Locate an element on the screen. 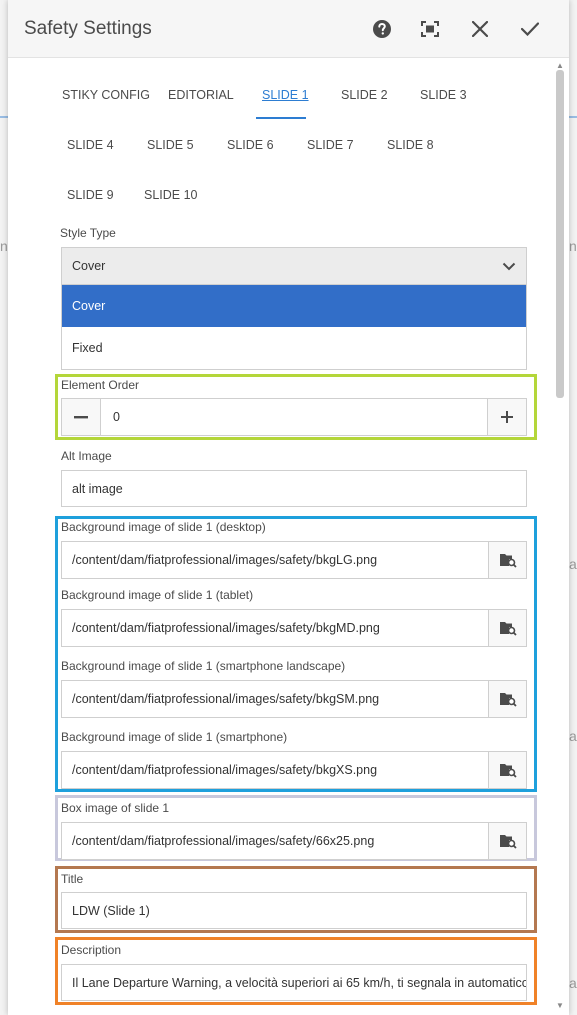 This screenshot has width=577, height=1015. scrollbar-thumb is located at coordinates (560, 234).